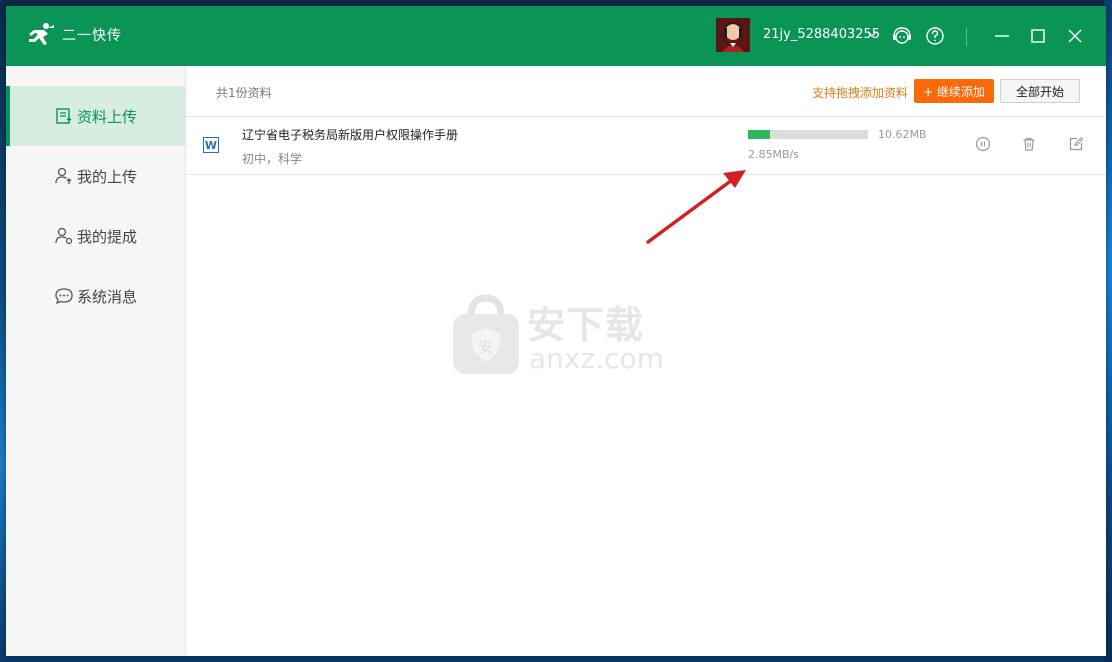  What do you see at coordinates (1002, 36) in the screenshot?
I see `minimize-icon` at bounding box center [1002, 36].